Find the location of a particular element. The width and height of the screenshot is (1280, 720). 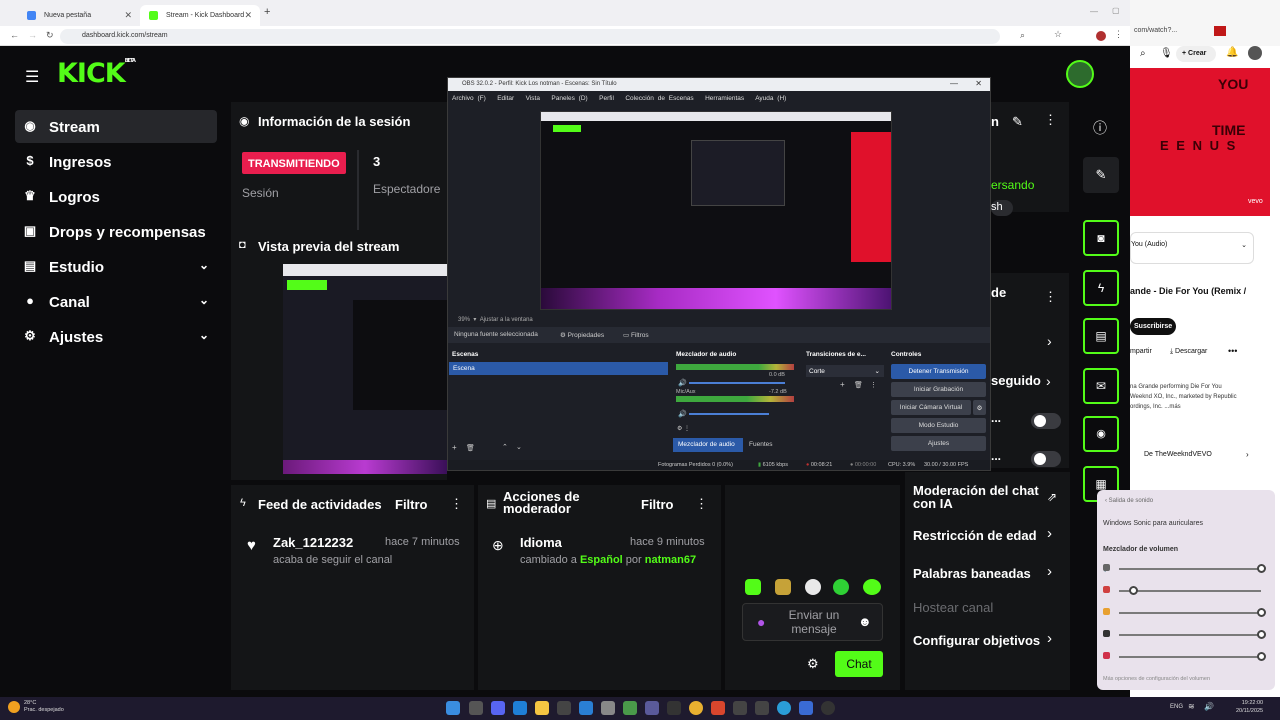

filters-button: ▭ Filtros is located at coordinates (636, 335).